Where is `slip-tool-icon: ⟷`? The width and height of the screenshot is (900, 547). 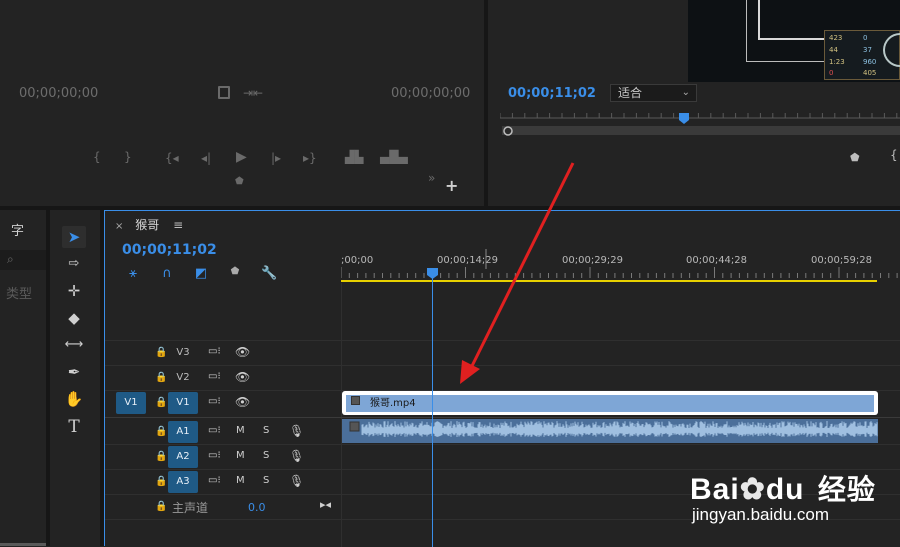
slip-tool-icon: ⟷ is located at coordinates (74, 345).